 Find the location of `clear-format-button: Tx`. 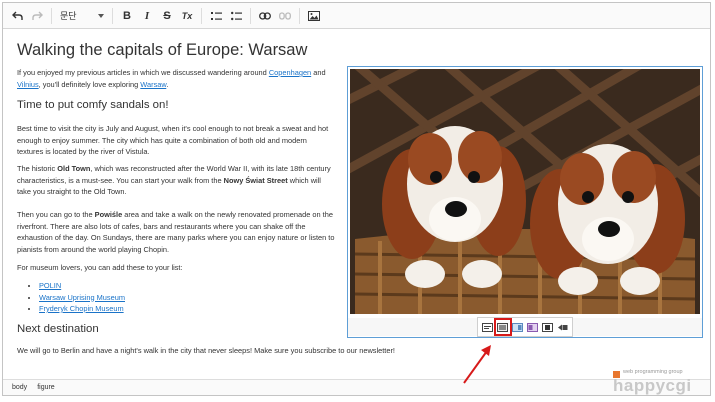

clear-format-button: Tx is located at coordinates (187, 16).